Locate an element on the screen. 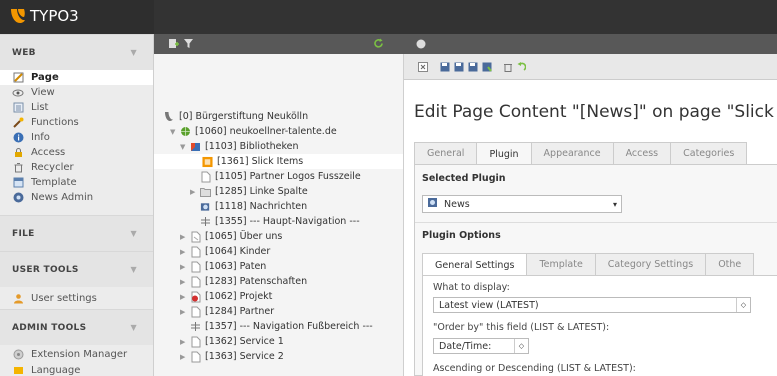 This screenshot has width=777, height=376. module-item-extension-manager: Extension Manager is located at coordinates (76, 354).